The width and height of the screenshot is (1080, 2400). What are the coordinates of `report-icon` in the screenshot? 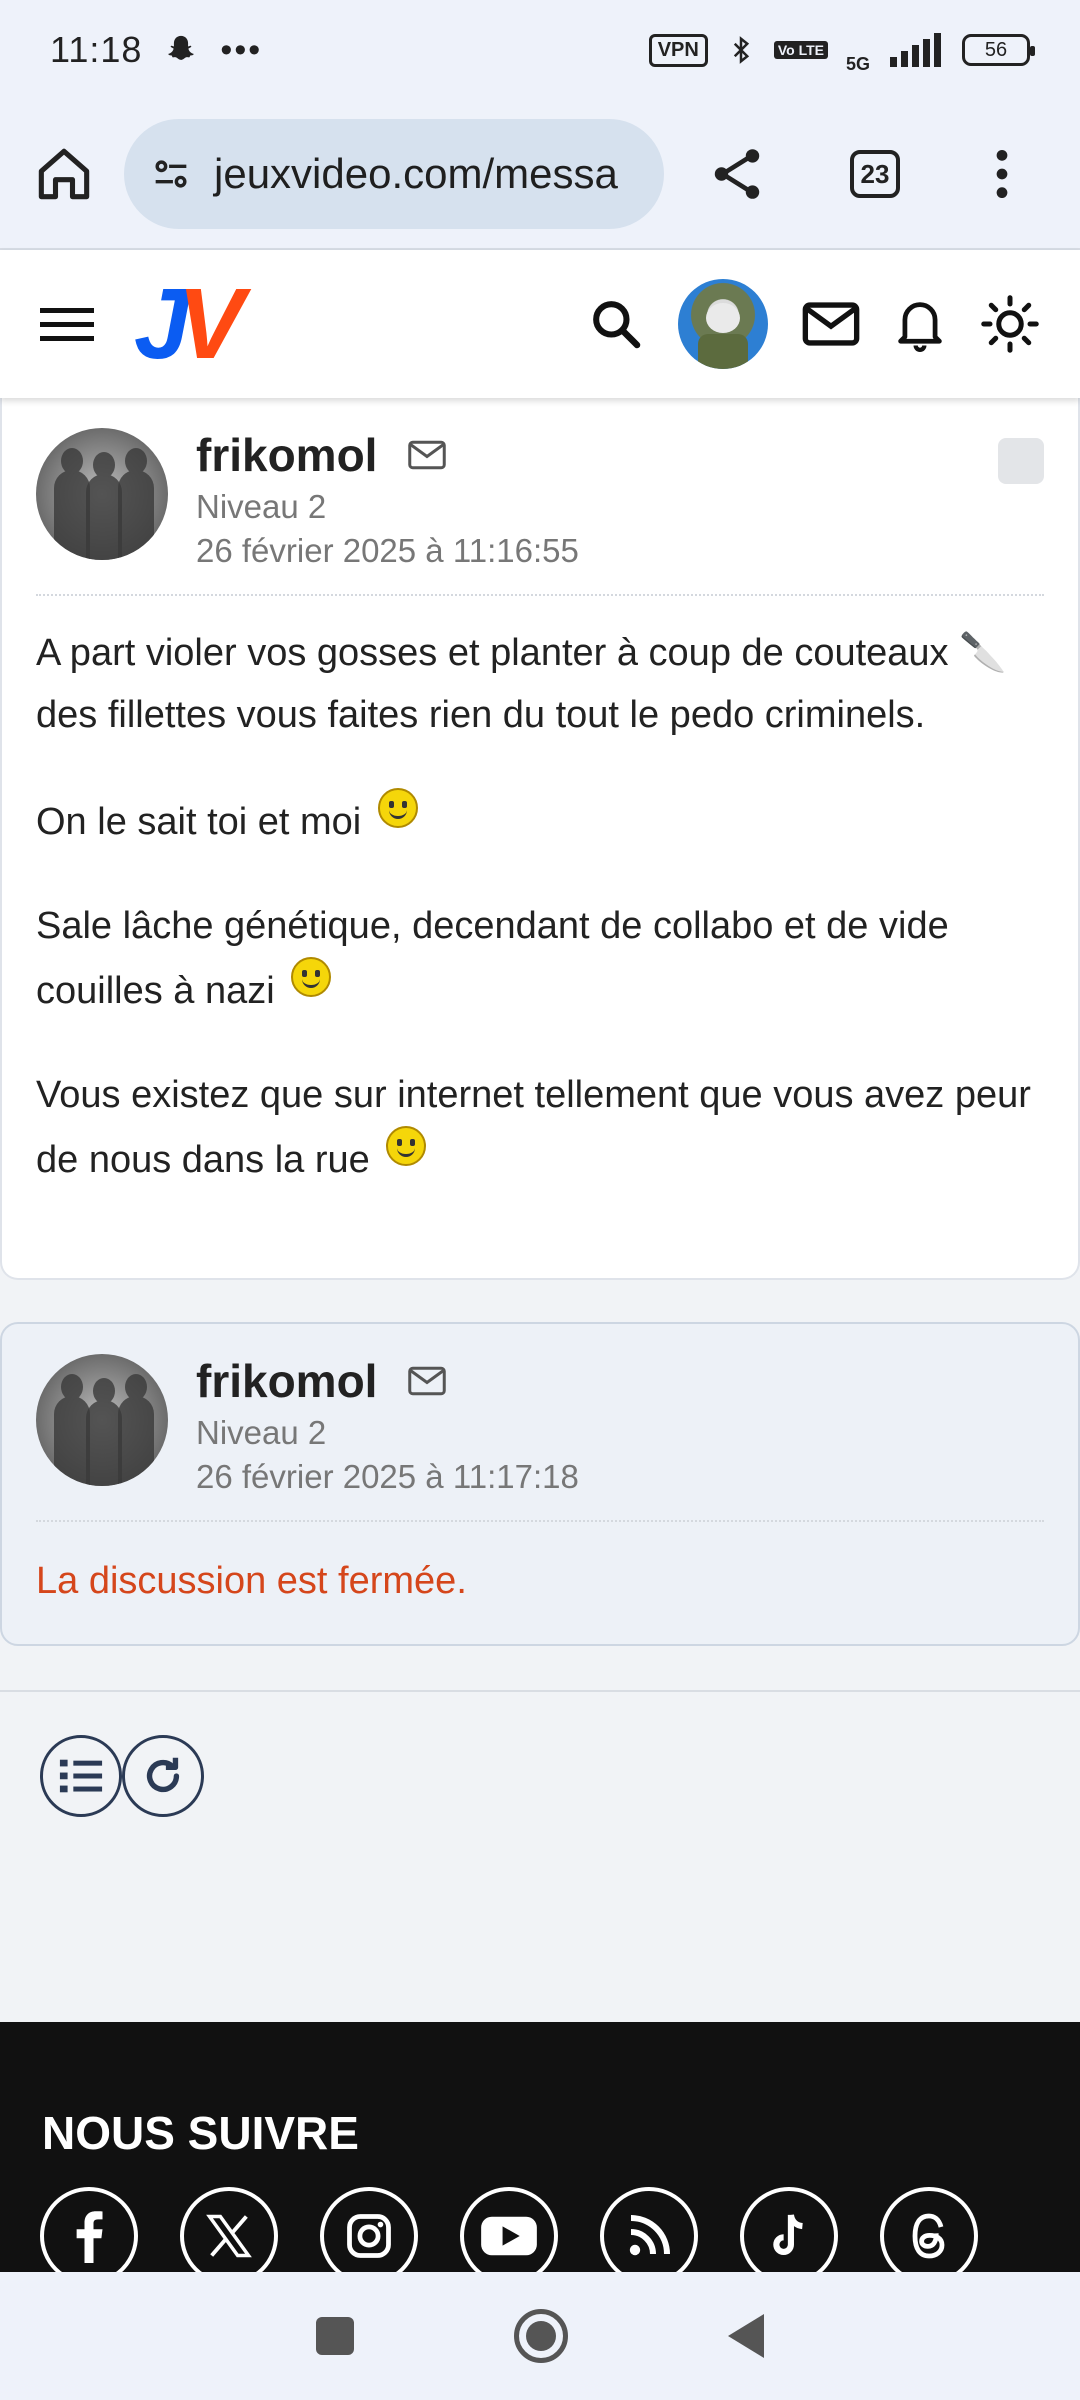 It's located at (1021, 461).